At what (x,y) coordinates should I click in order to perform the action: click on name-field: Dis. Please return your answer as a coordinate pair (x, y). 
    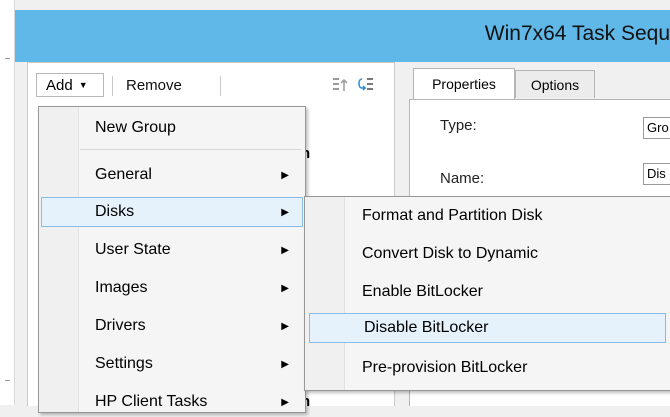
    Looking at the image, I should click on (656, 174).